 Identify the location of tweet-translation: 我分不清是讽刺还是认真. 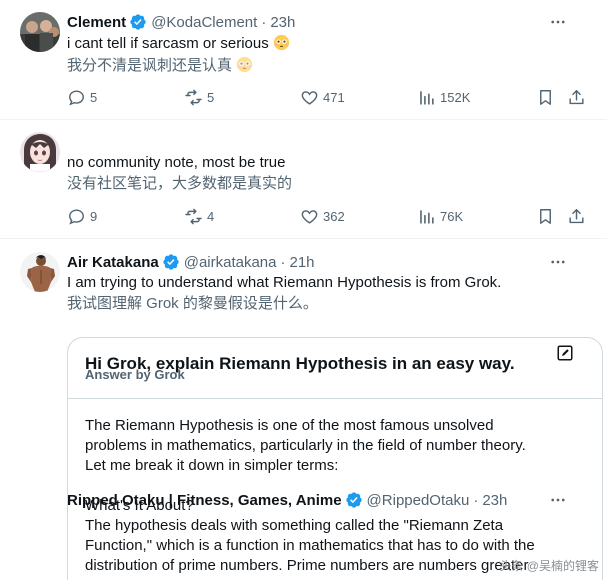
(327, 66).